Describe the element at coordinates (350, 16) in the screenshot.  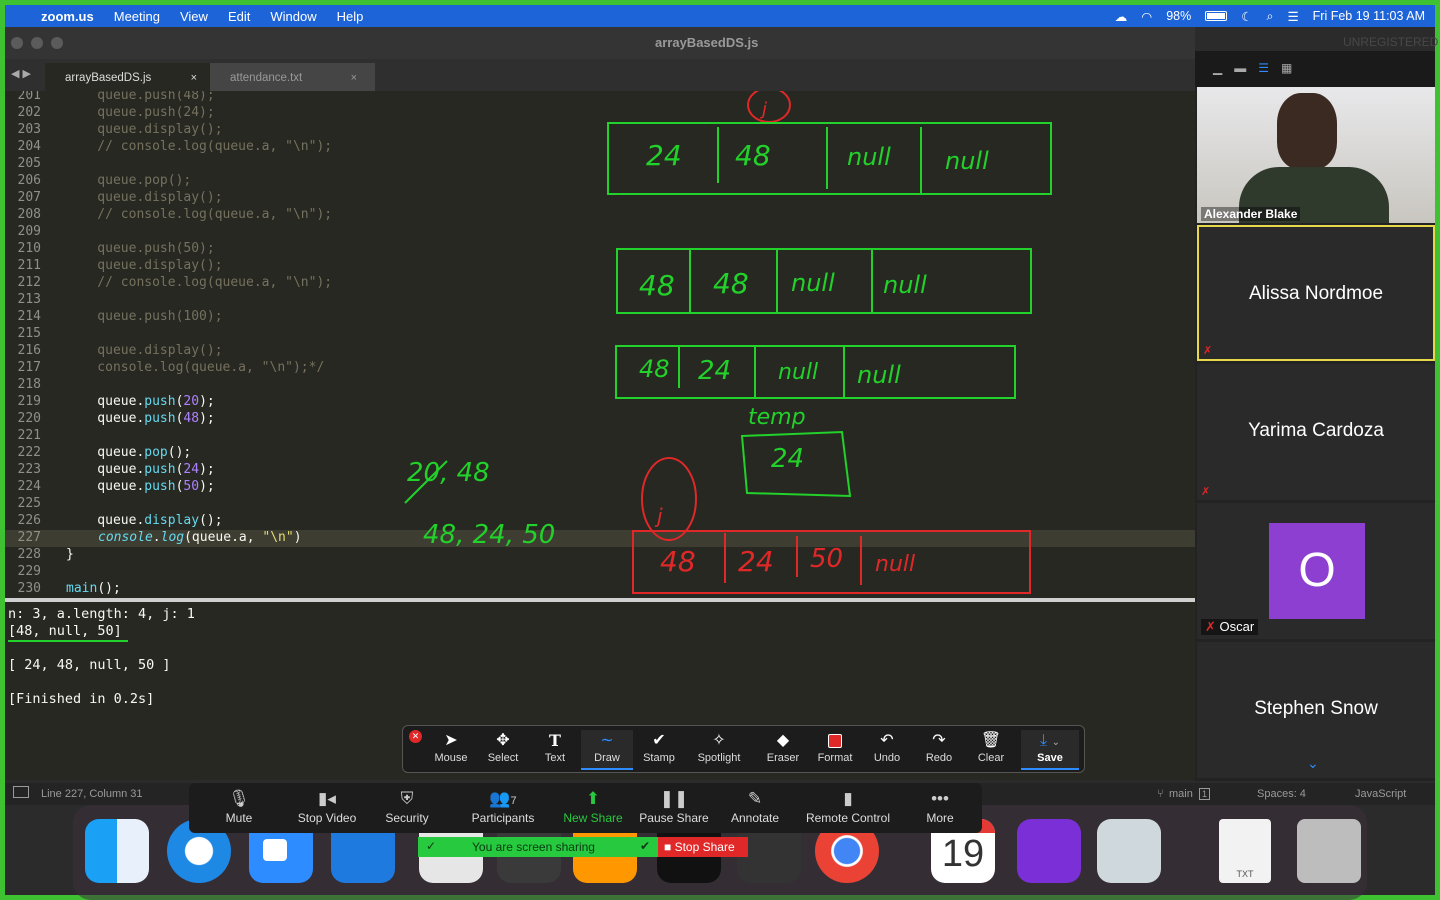
I see `menu-help: Help` at that location.